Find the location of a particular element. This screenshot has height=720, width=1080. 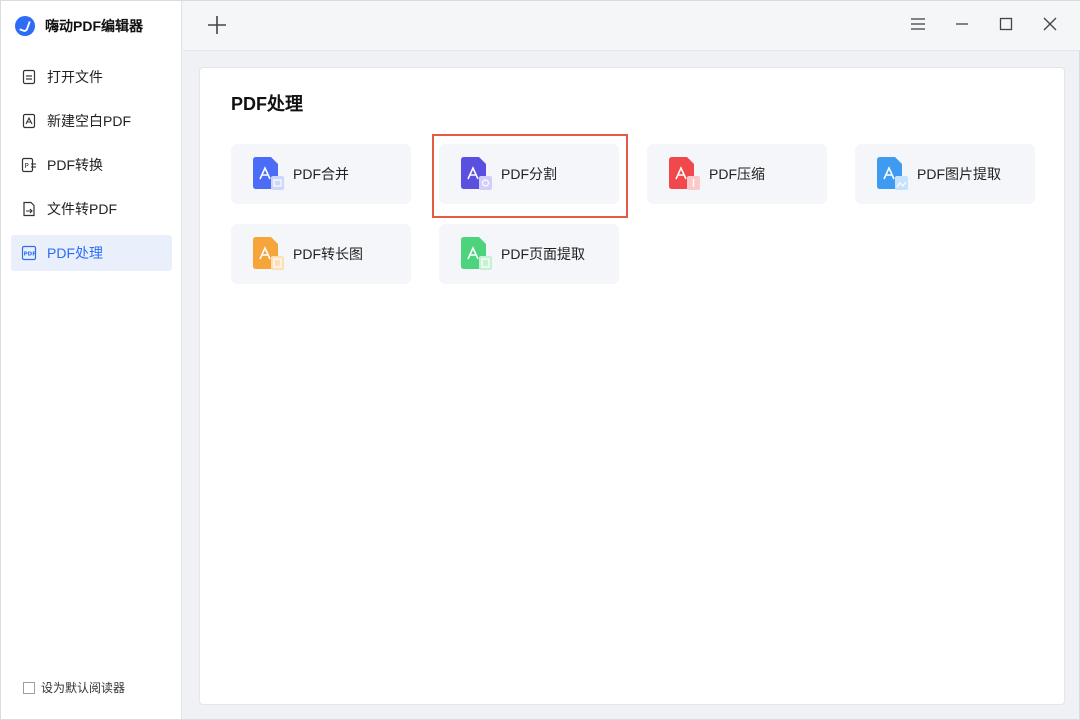

sidebar-item-label: PDF处理 is located at coordinates (75, 253).